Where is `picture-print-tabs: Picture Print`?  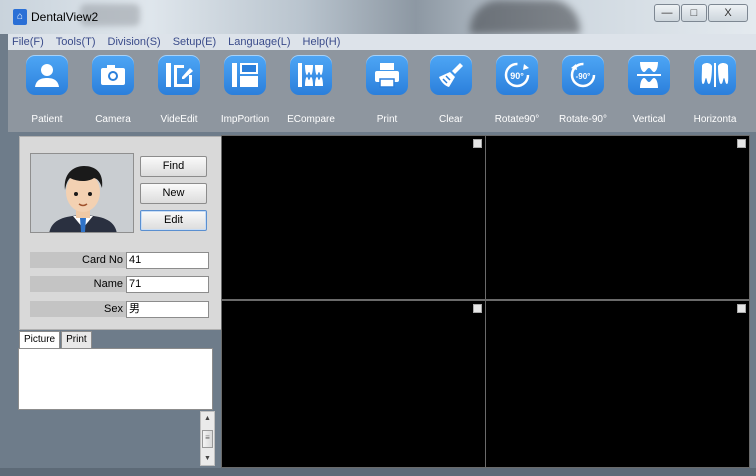
picture-print-tabs: Picture Print is located at coordinates (56, 340).